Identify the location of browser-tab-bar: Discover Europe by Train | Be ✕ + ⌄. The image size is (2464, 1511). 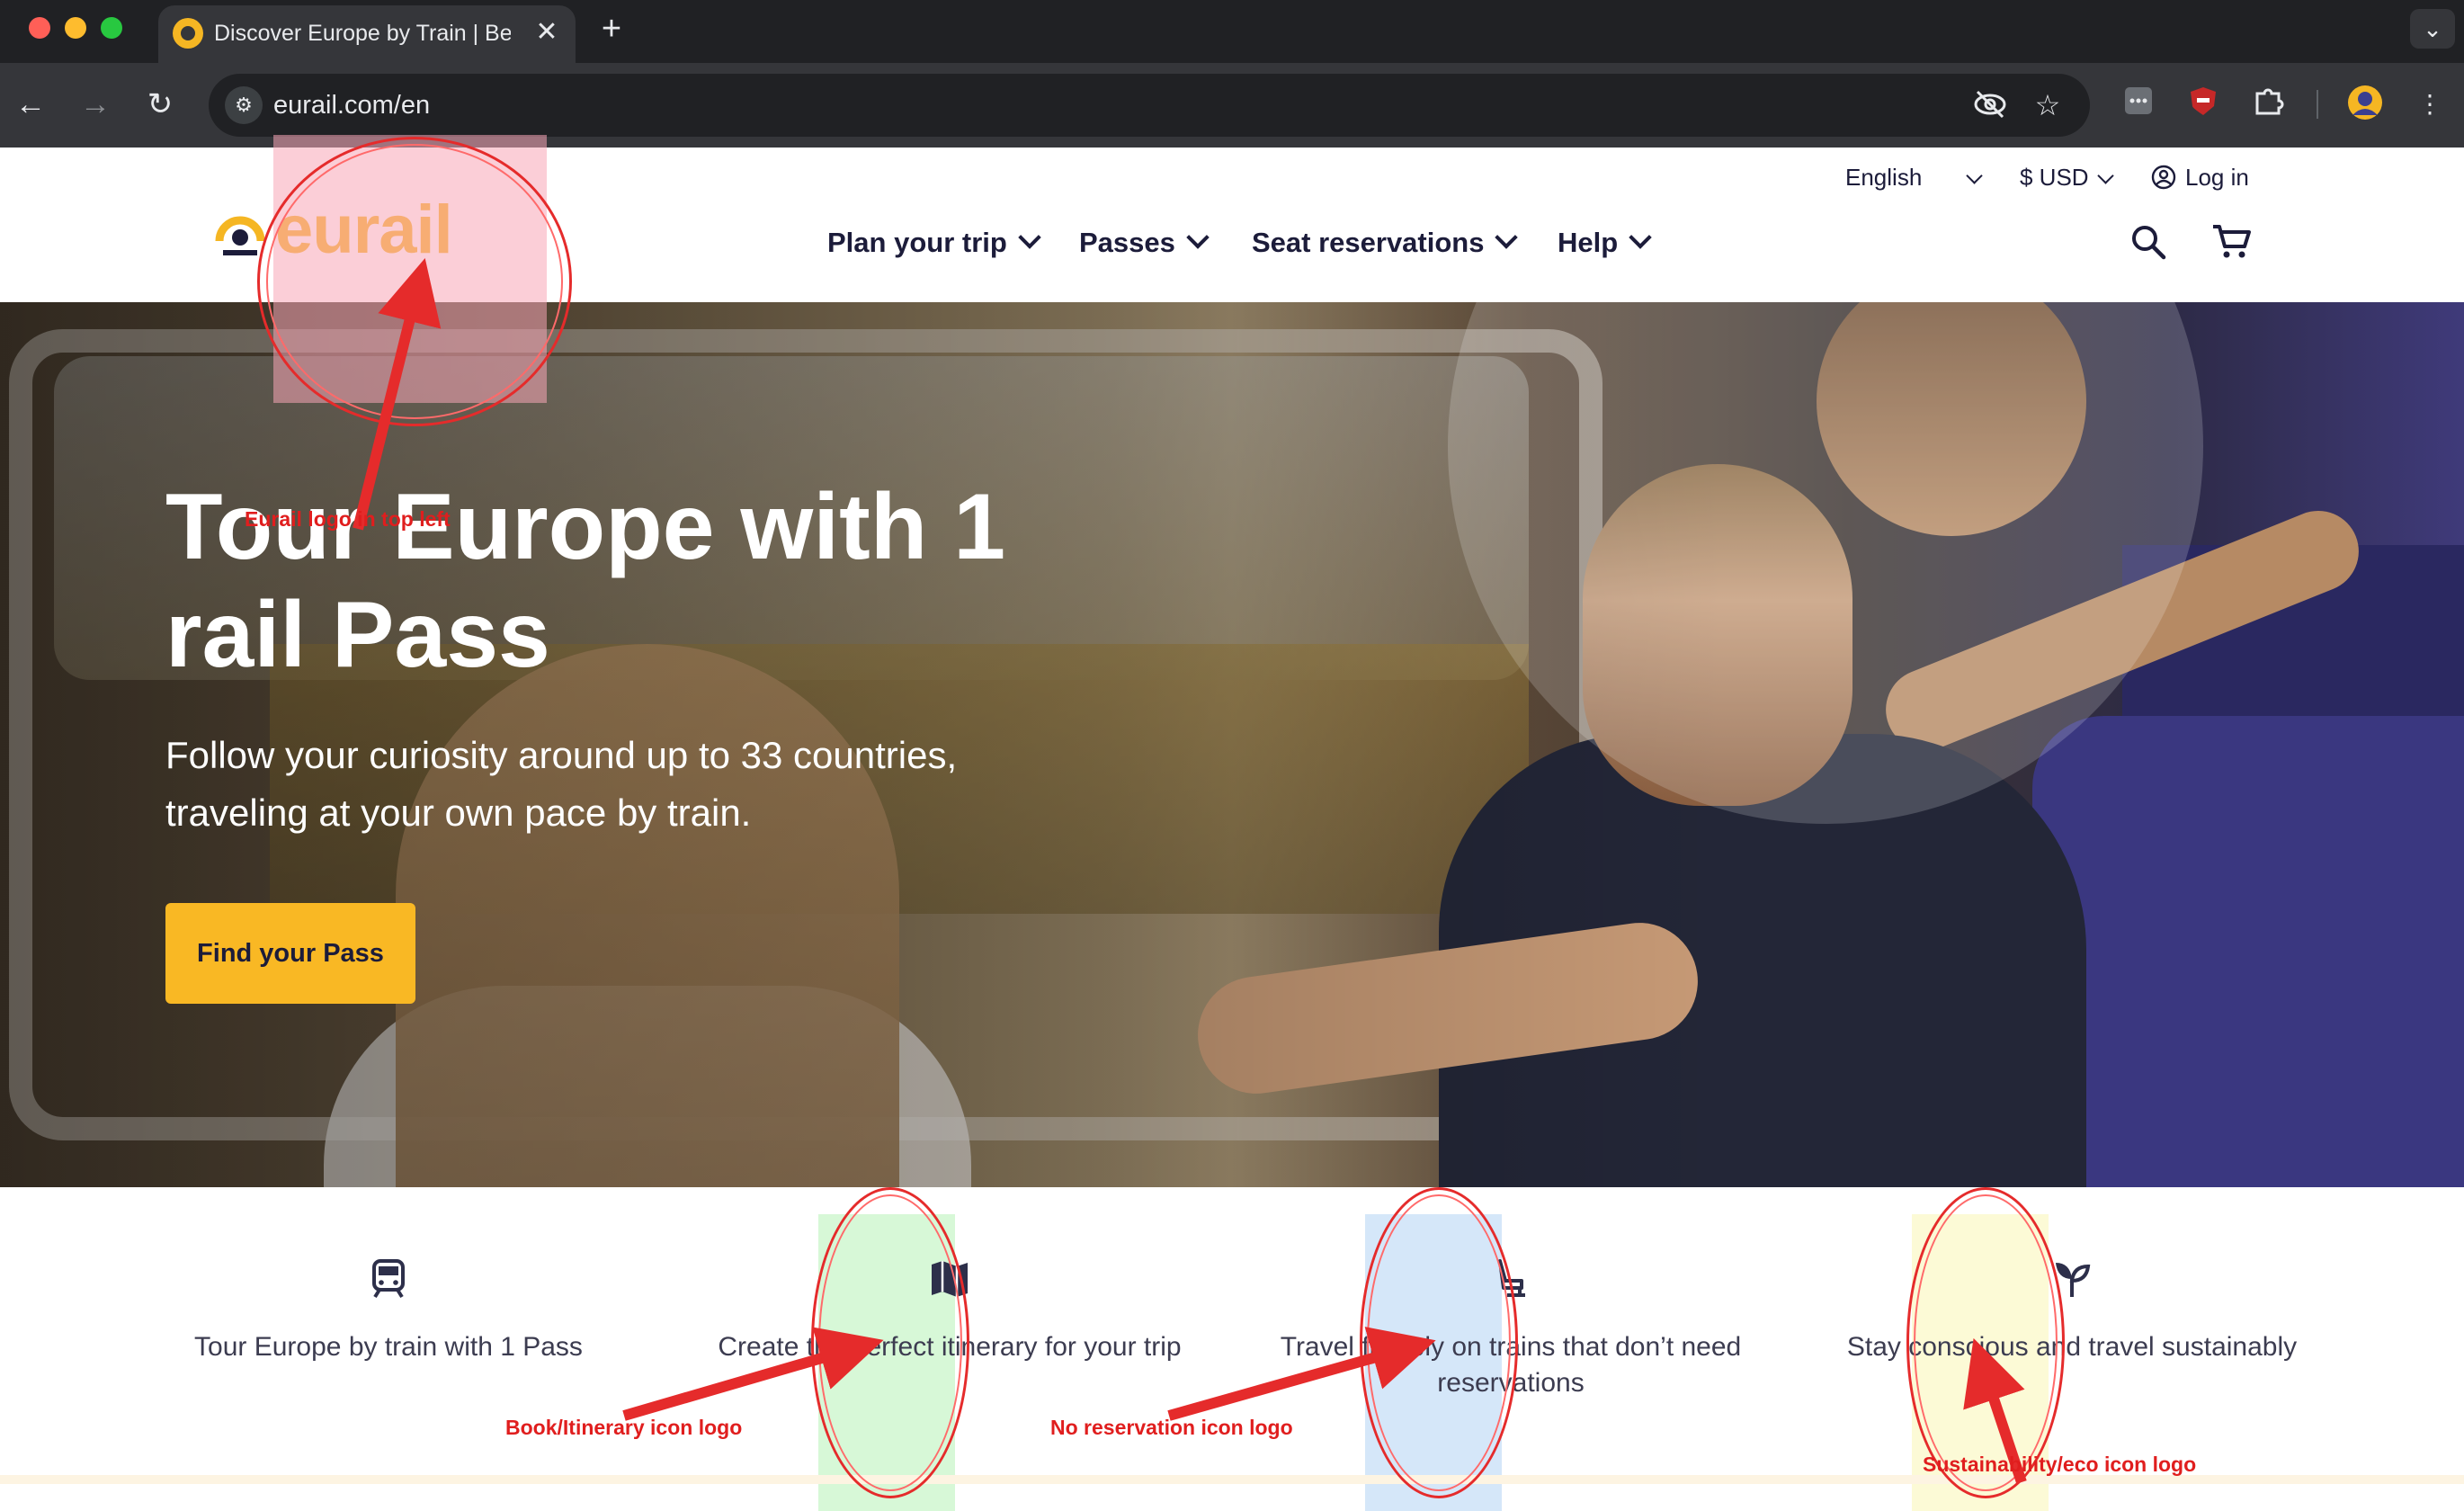
(1232, 31).